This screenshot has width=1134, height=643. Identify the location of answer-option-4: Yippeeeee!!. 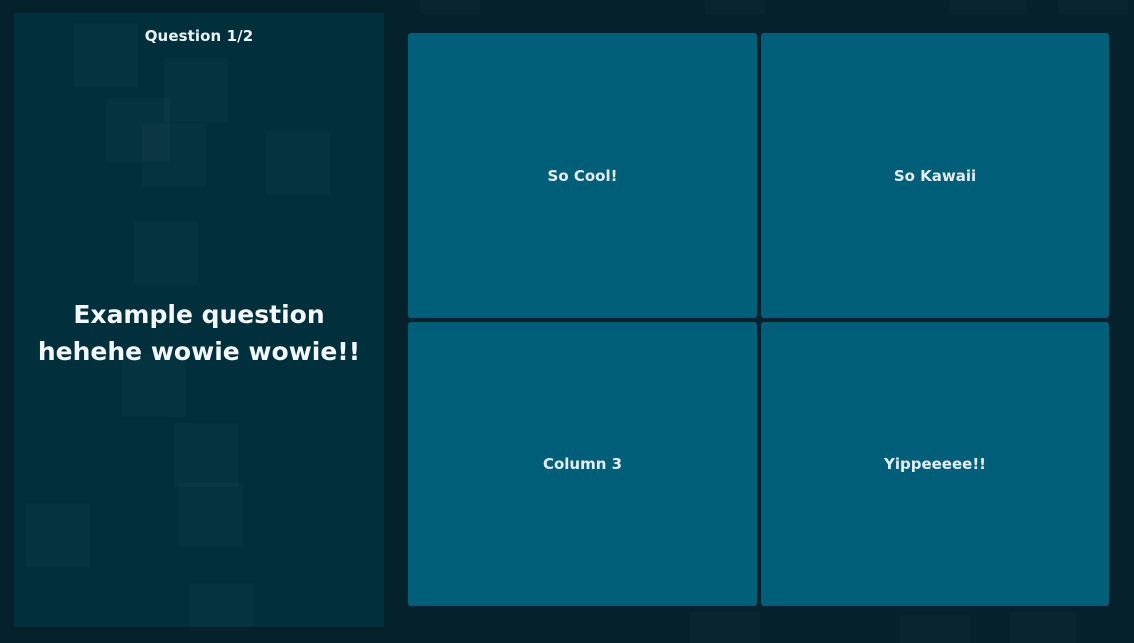
(935, 464).